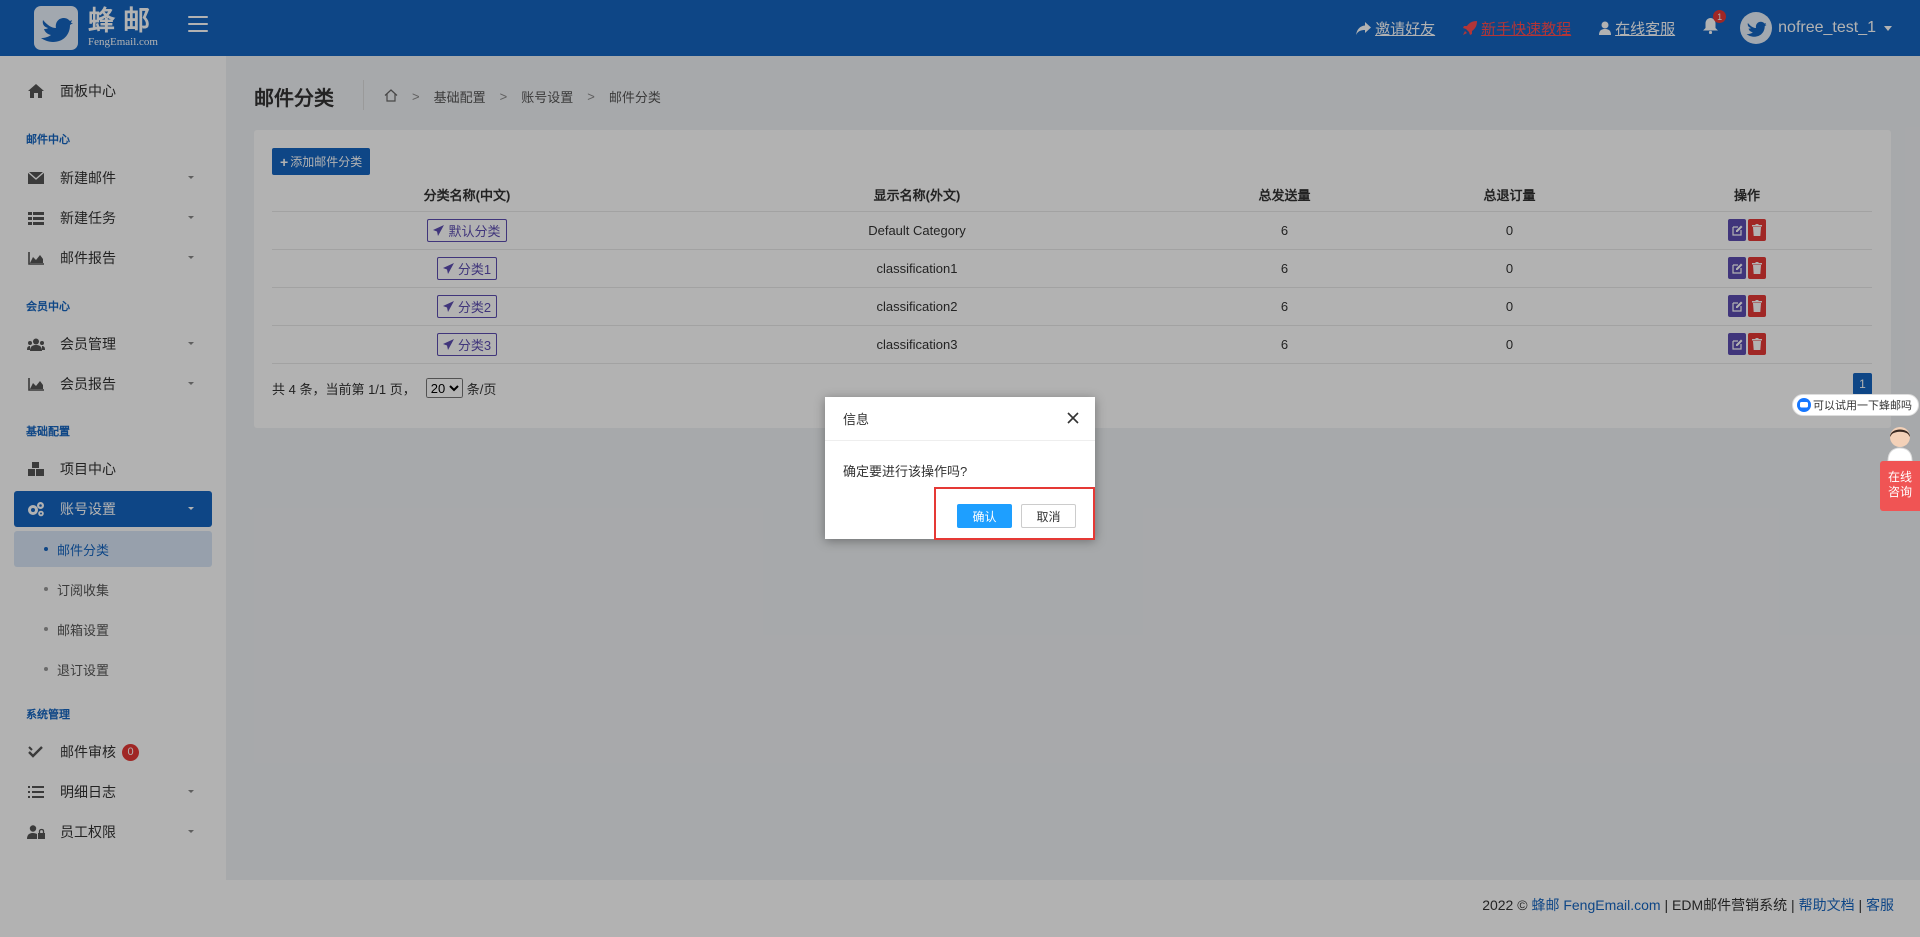 This screenshot has height=937, width=1920. What do you see at coordinates (984, 516) in the screenshot?
I see `confirm-button: 确认` at bounding box center [984, 516].